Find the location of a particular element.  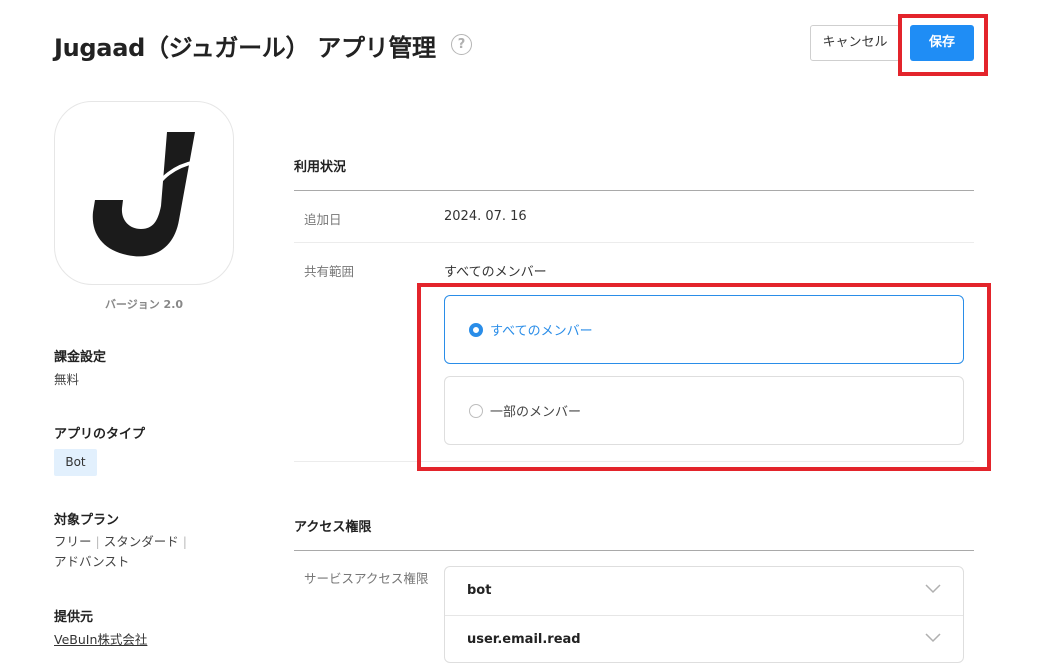

help-icon: ? is located at coordinates (461, 44).